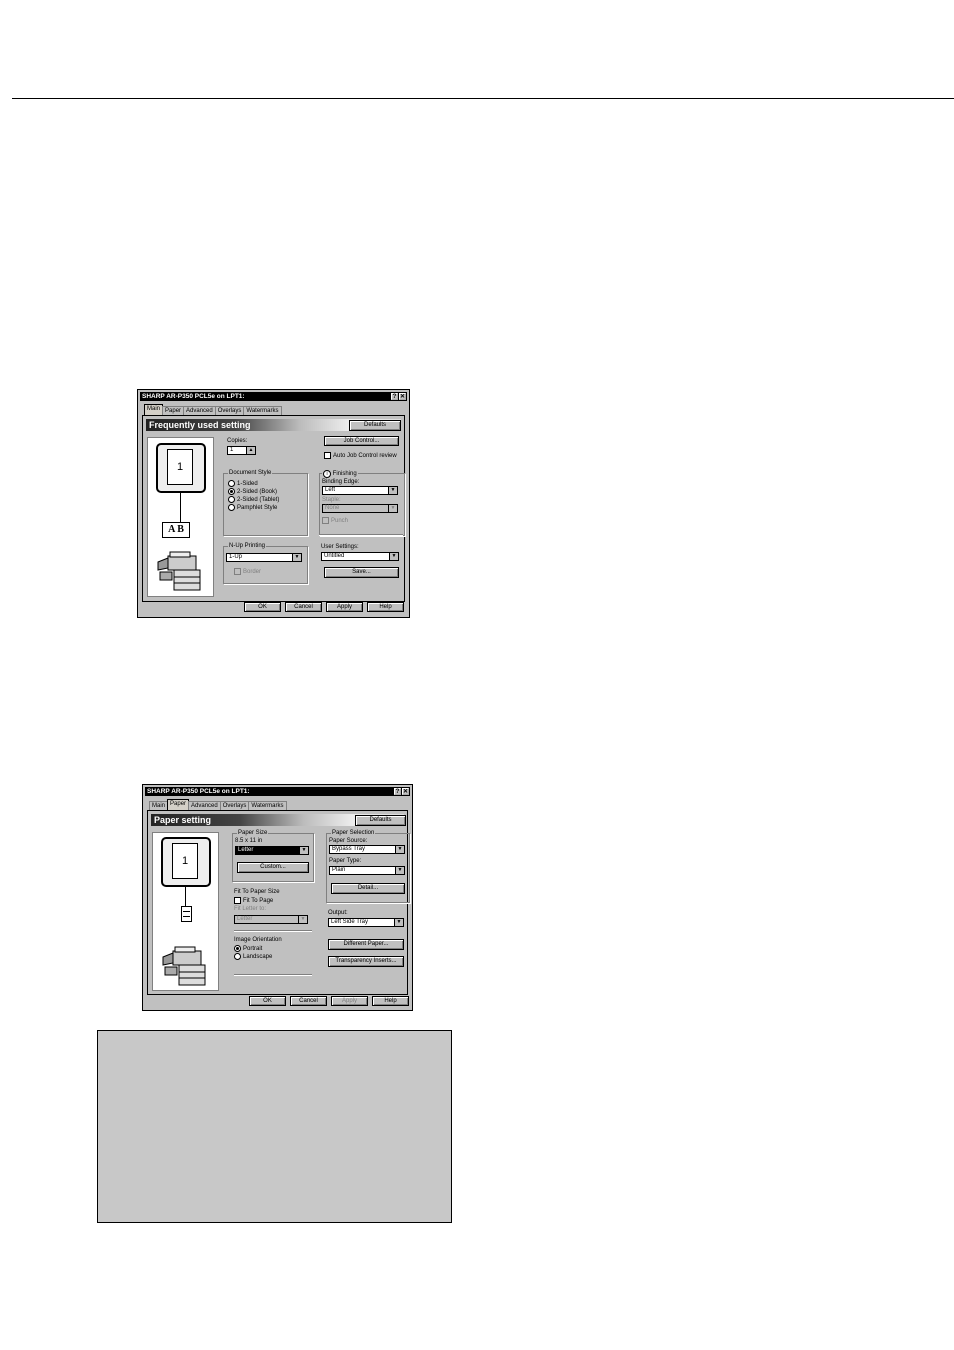 This screenshot has width=954, height=1350. I want to click on nup-title: N-Up Printing, so click(247, 546).